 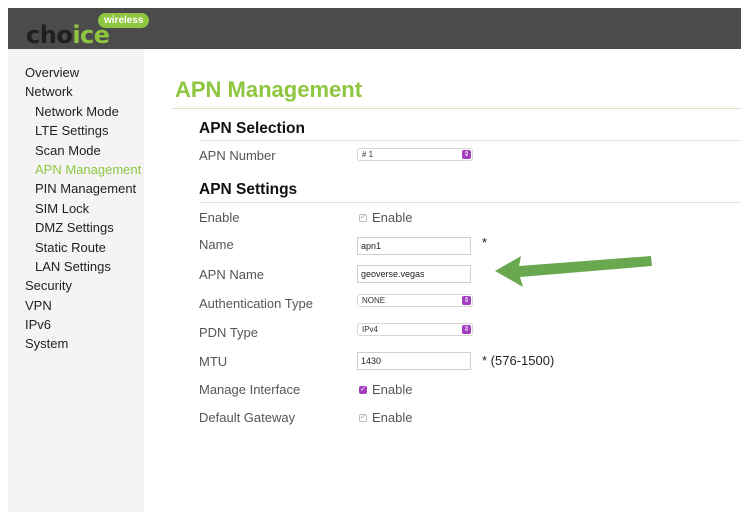 What do you see at coordinates (237, 155) in the screenshot?
I see `apn-number-label: APN Number` at bounding box center [237, 155].